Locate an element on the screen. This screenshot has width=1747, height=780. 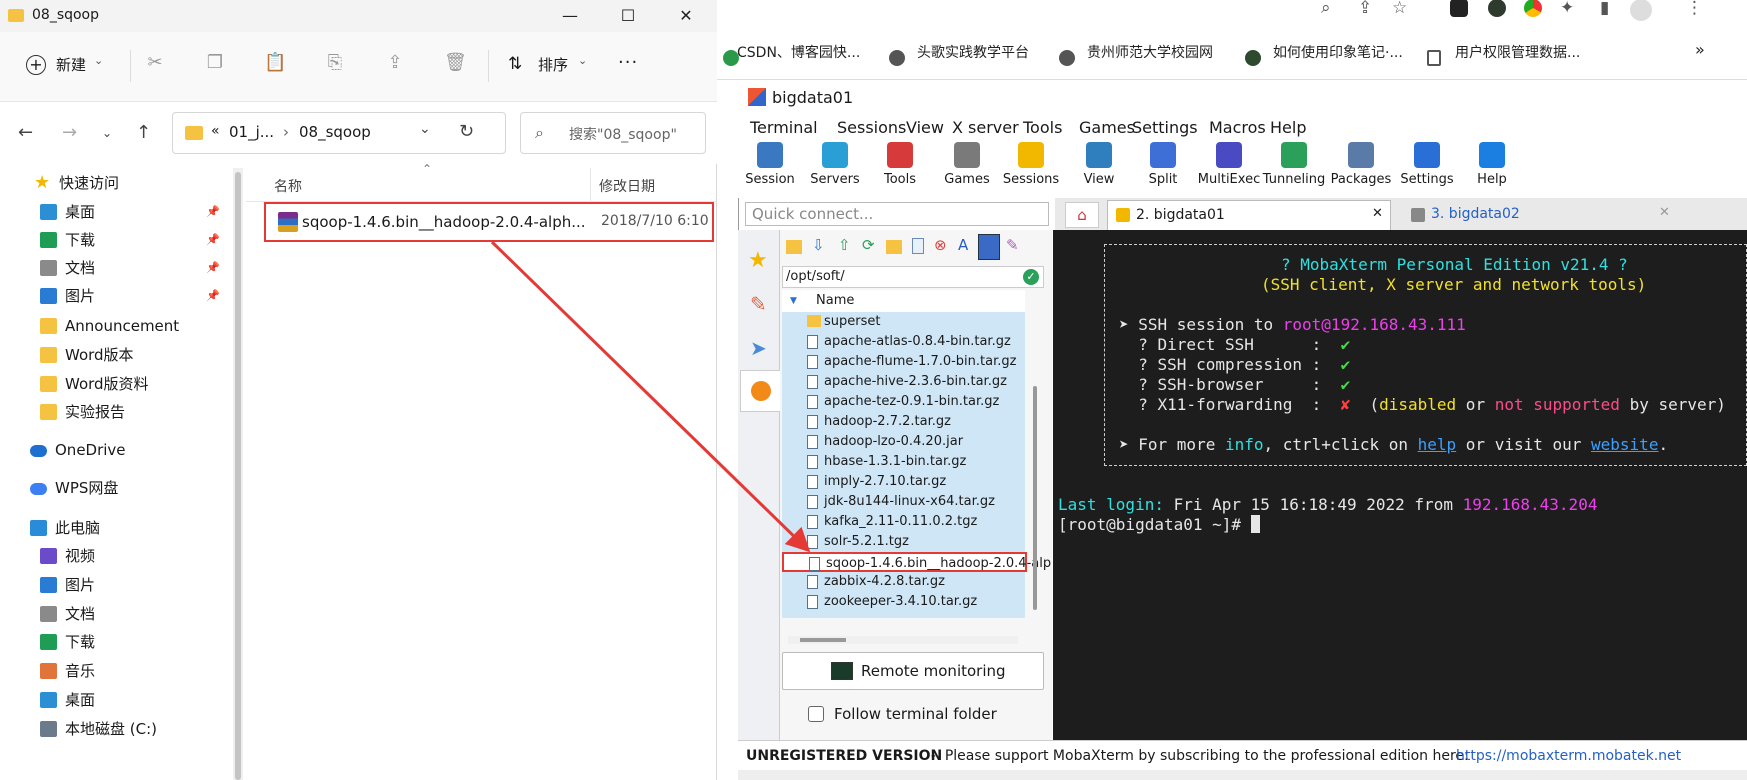
menu-settings: Settings is located at coordinates (1165, 127).